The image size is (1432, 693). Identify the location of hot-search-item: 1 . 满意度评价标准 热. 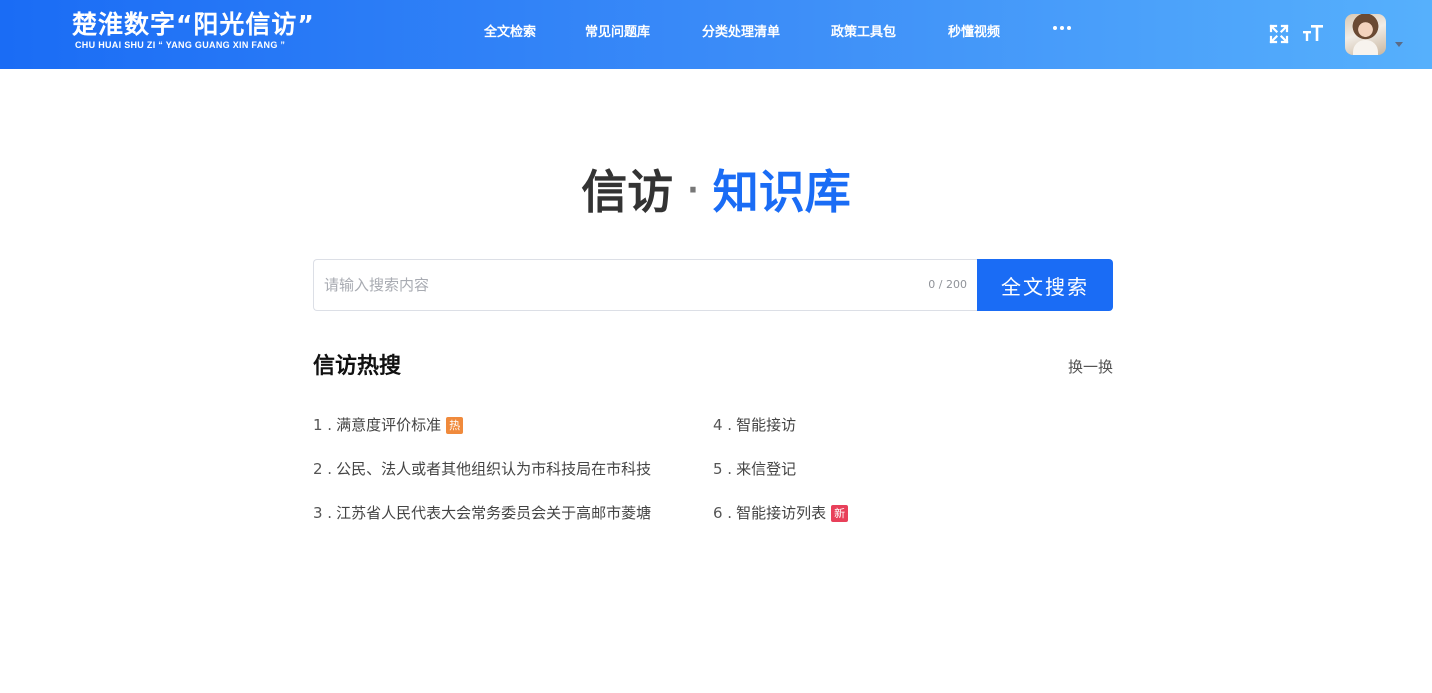
(388, 425).